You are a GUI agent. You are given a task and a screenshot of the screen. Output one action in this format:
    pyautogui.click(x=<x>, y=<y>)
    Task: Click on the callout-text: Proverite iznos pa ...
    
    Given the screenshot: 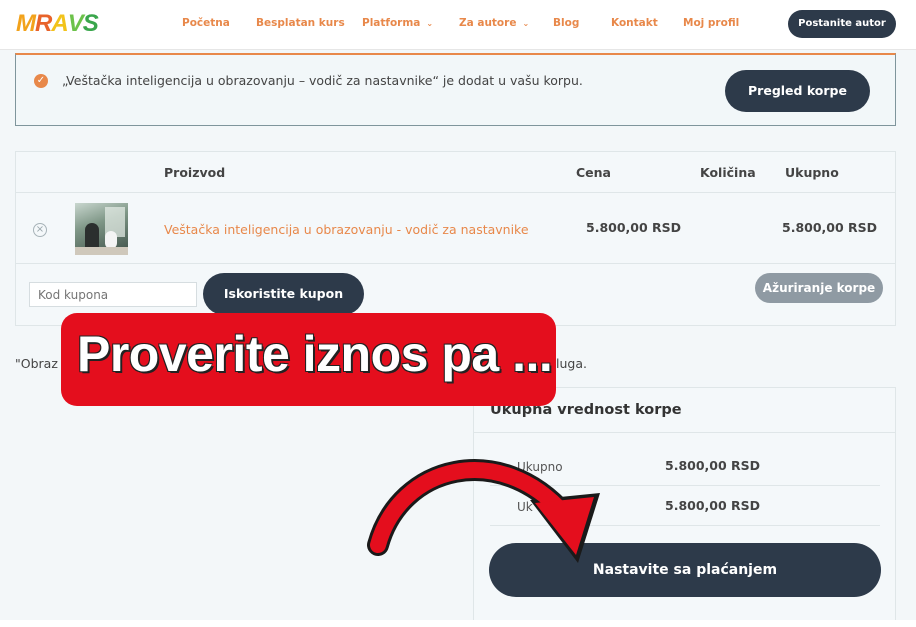 What is the action you would take?
    pyautogui.click(x=315, y=354)
    